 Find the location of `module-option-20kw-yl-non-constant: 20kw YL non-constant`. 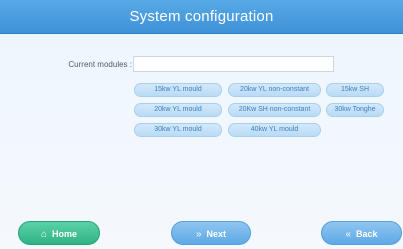

module-option-20kw-yl-non-constant: 20kw YL non-constant is located at coordinates (274, 90).